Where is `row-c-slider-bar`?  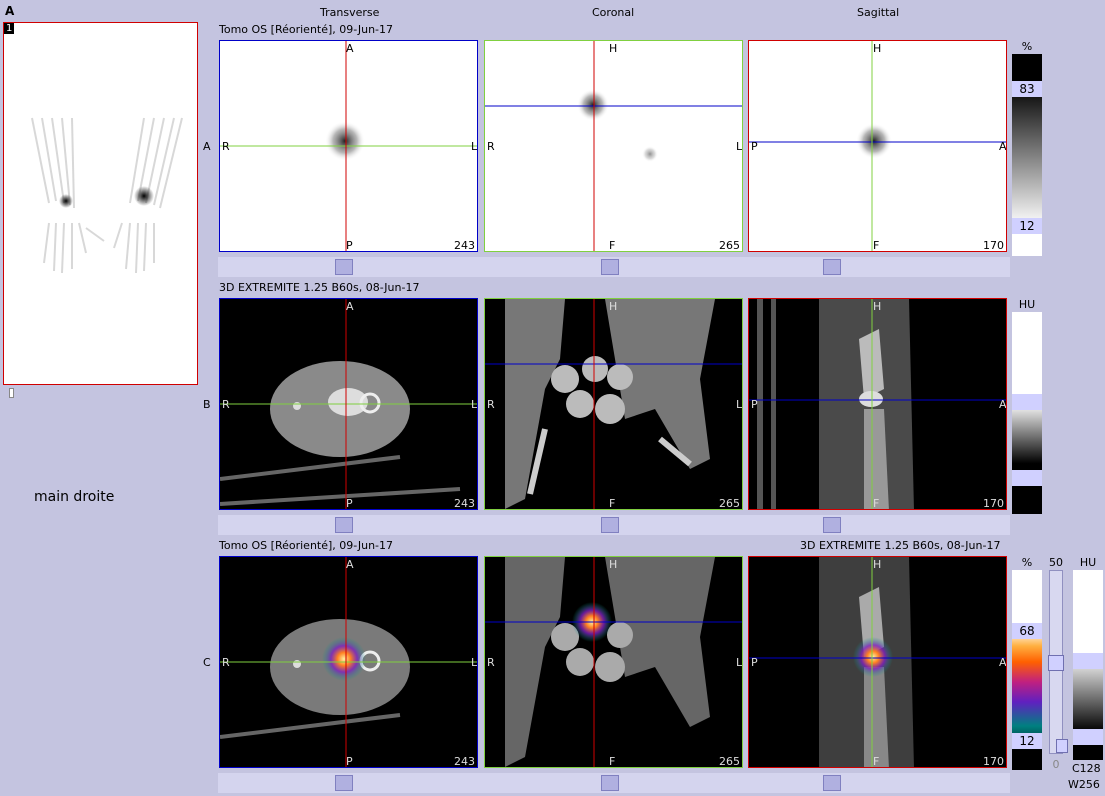
row-c-slider-bar is located at coordinates (614, 783).